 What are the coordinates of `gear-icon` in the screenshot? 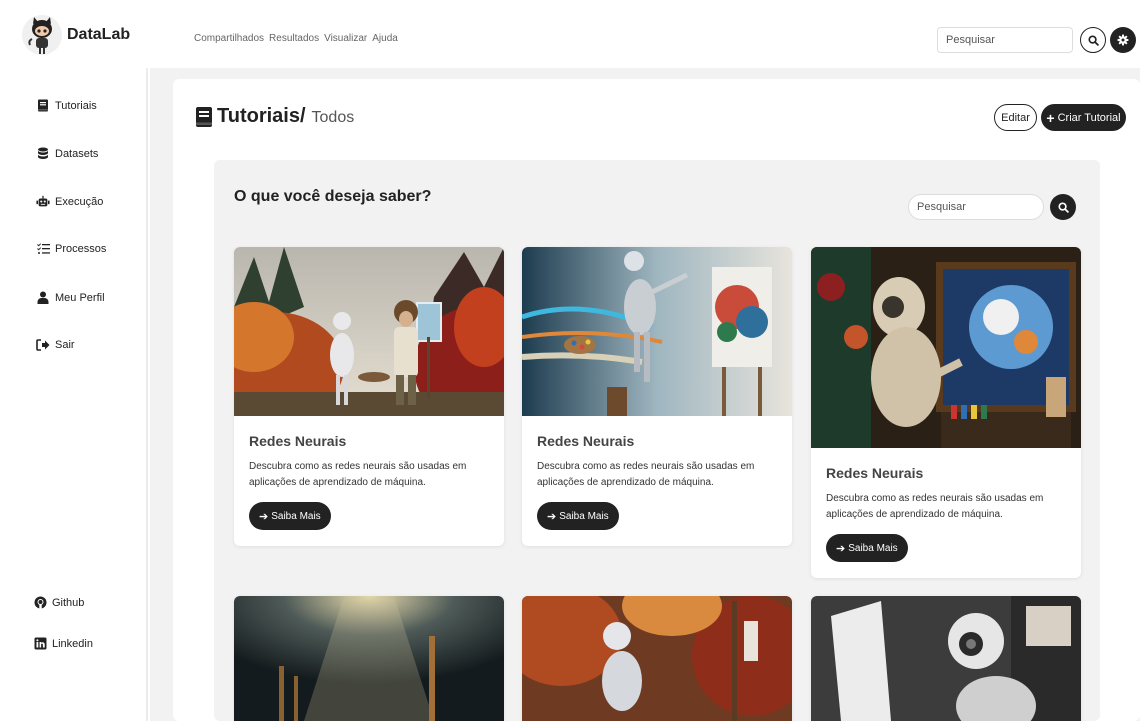 It's located at (1123, 40).